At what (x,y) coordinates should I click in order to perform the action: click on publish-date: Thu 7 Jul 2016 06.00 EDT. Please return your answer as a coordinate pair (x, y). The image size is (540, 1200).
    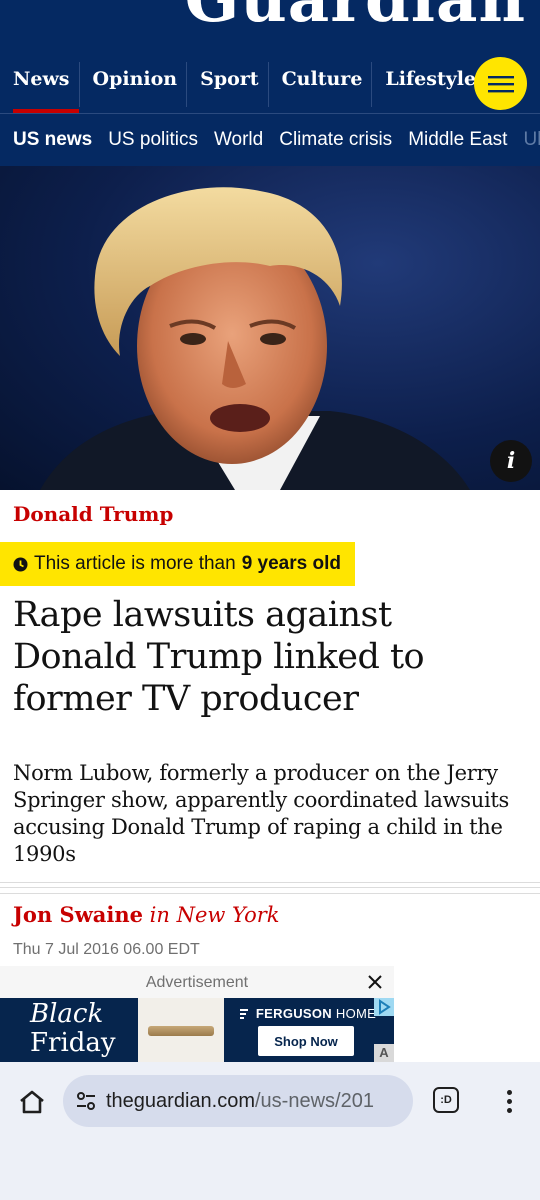
    Looking at the image, I should click on (106, 949).